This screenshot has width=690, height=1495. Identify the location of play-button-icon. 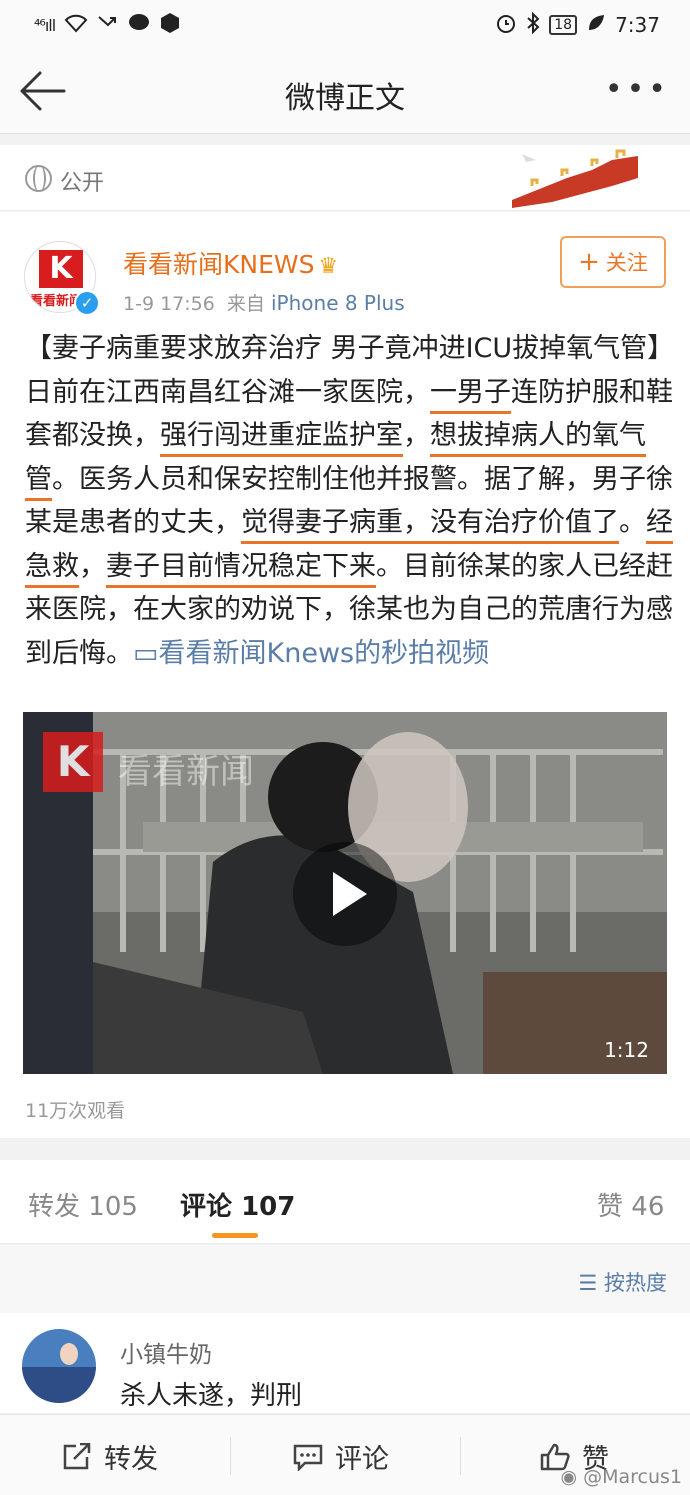
(345, 894).